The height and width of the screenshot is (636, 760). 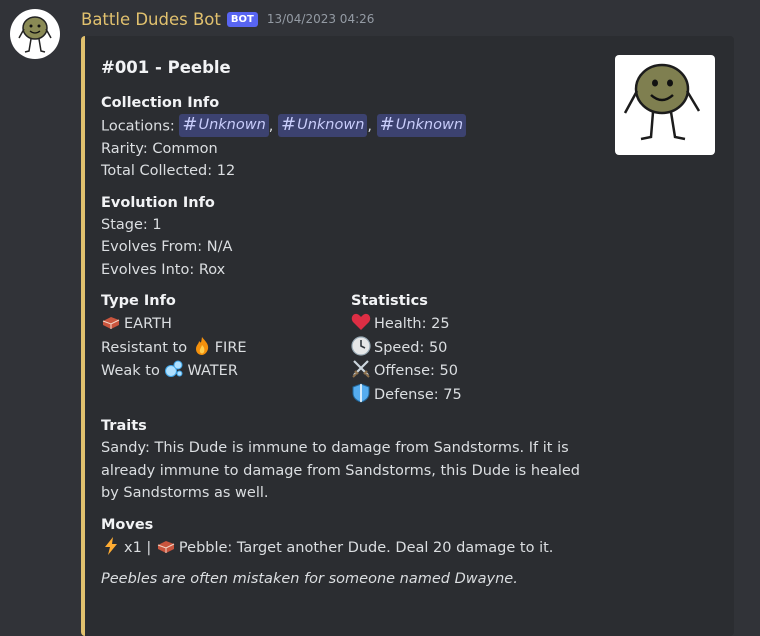 I want to click on defense-line: Defense: 75, so click(x=476, y=395).